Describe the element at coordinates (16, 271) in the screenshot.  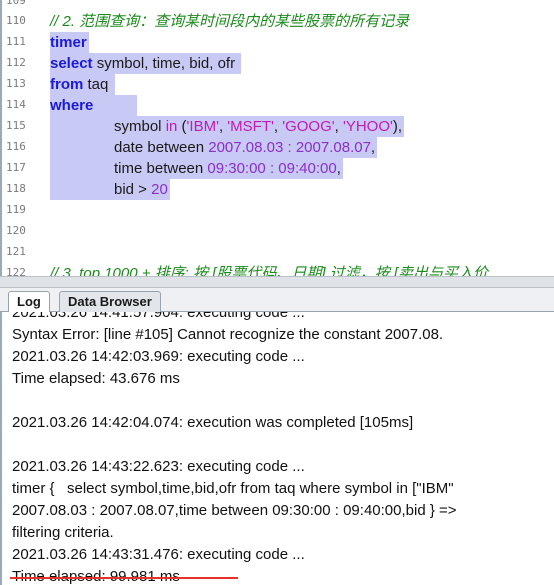
I see `line-number: 122` at that location.